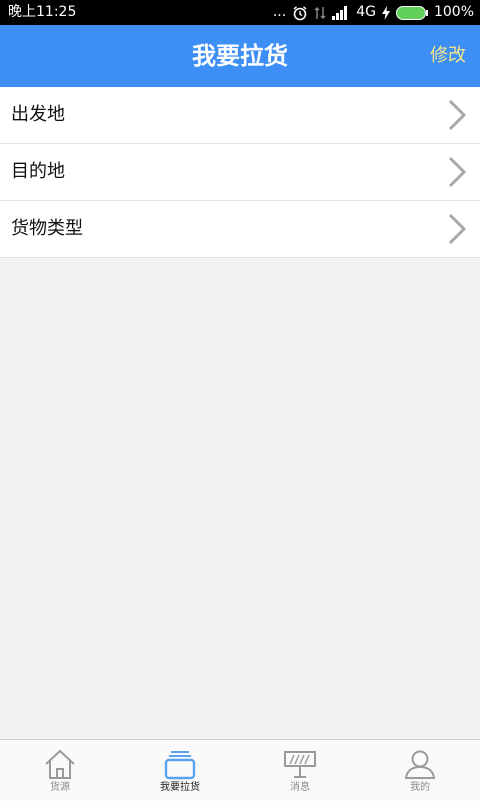  Describe the element at coordinates (300, 764) in the screenshot. I see `message-board-icon` at that location.